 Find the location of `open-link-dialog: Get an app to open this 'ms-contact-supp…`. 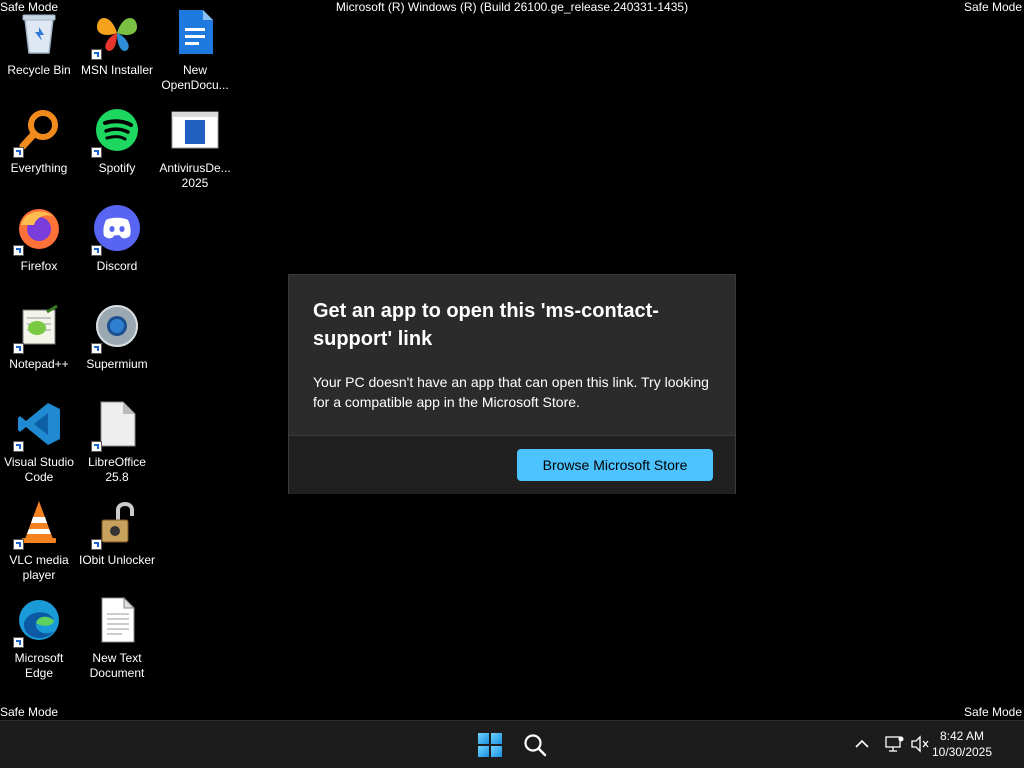

open-link-dialog: Get an app to open this 'ms-contact-supp… is located at coordinates (512, 384).